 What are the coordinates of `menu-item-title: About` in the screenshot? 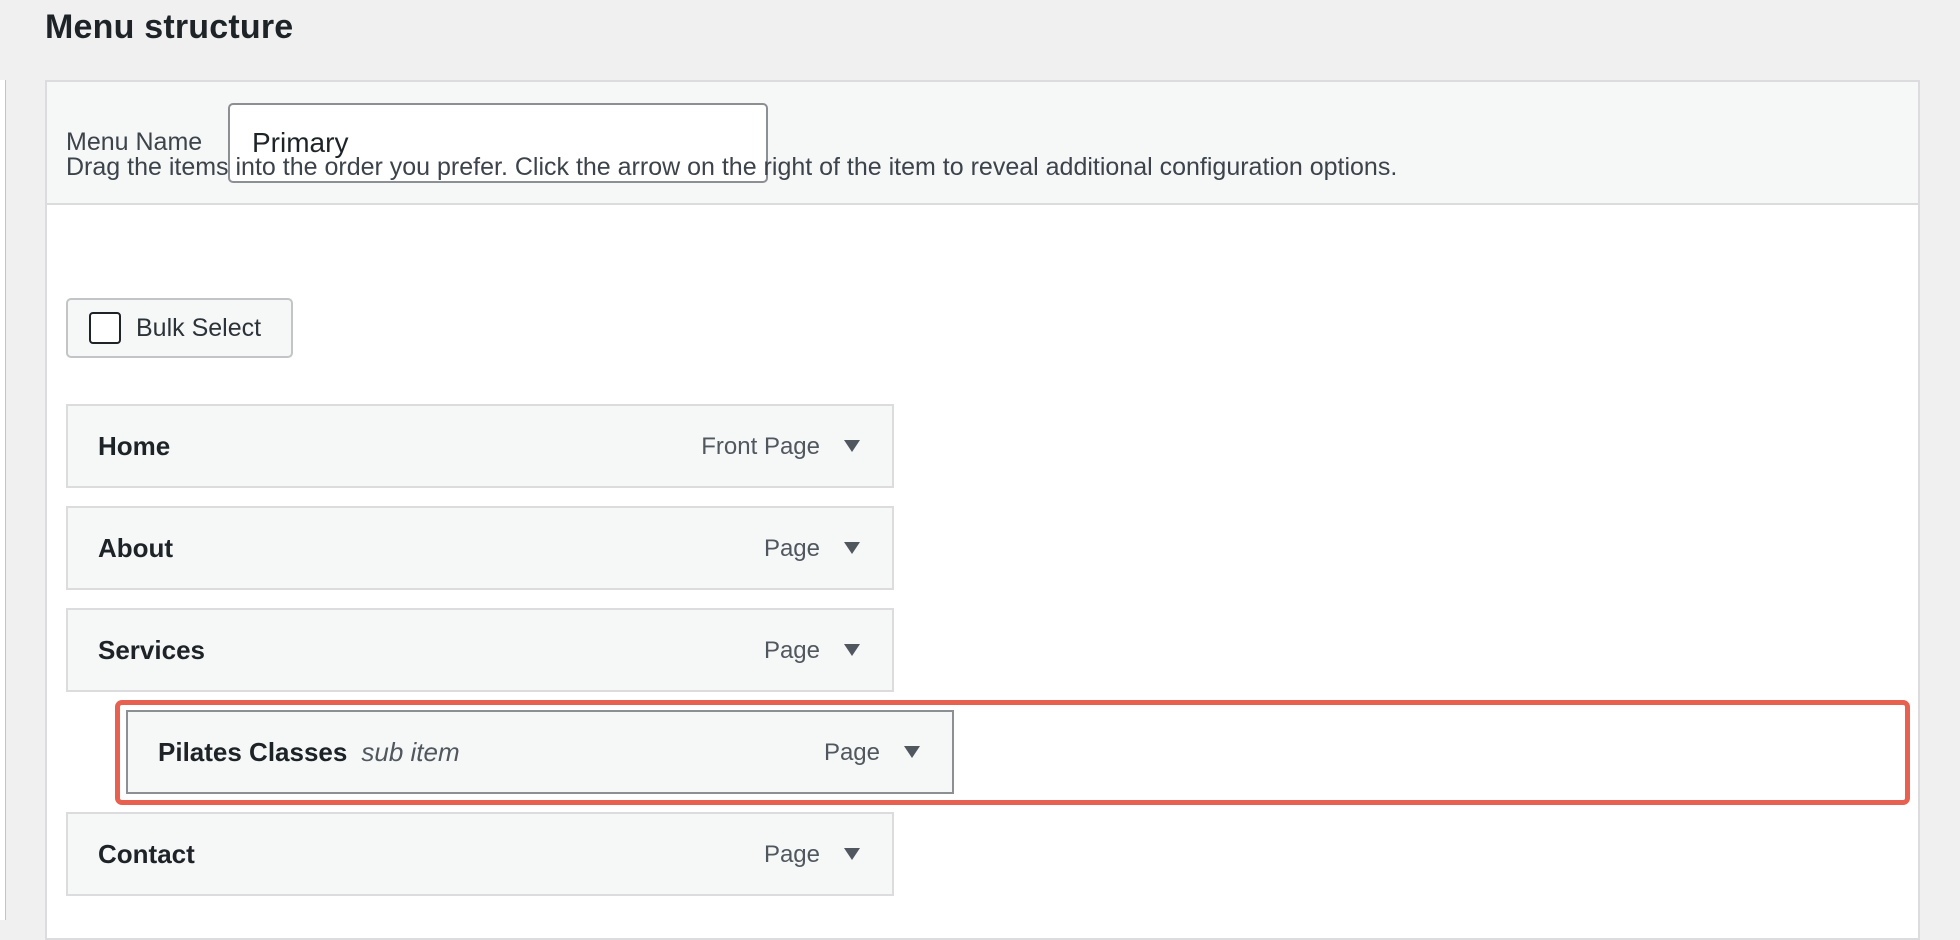 It's located at (135, 548).